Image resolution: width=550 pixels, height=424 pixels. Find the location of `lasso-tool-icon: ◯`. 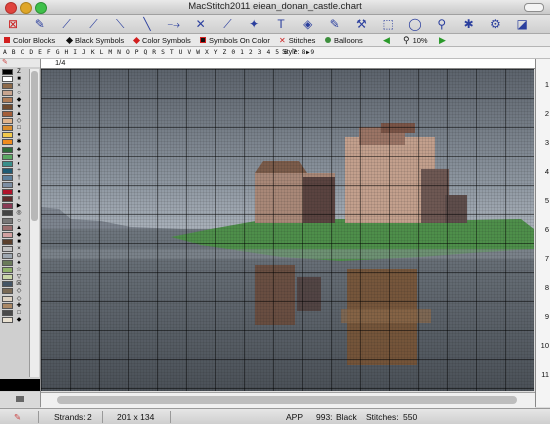

lasso-tool-icon: ◯ is located at coordinates (415, 24).